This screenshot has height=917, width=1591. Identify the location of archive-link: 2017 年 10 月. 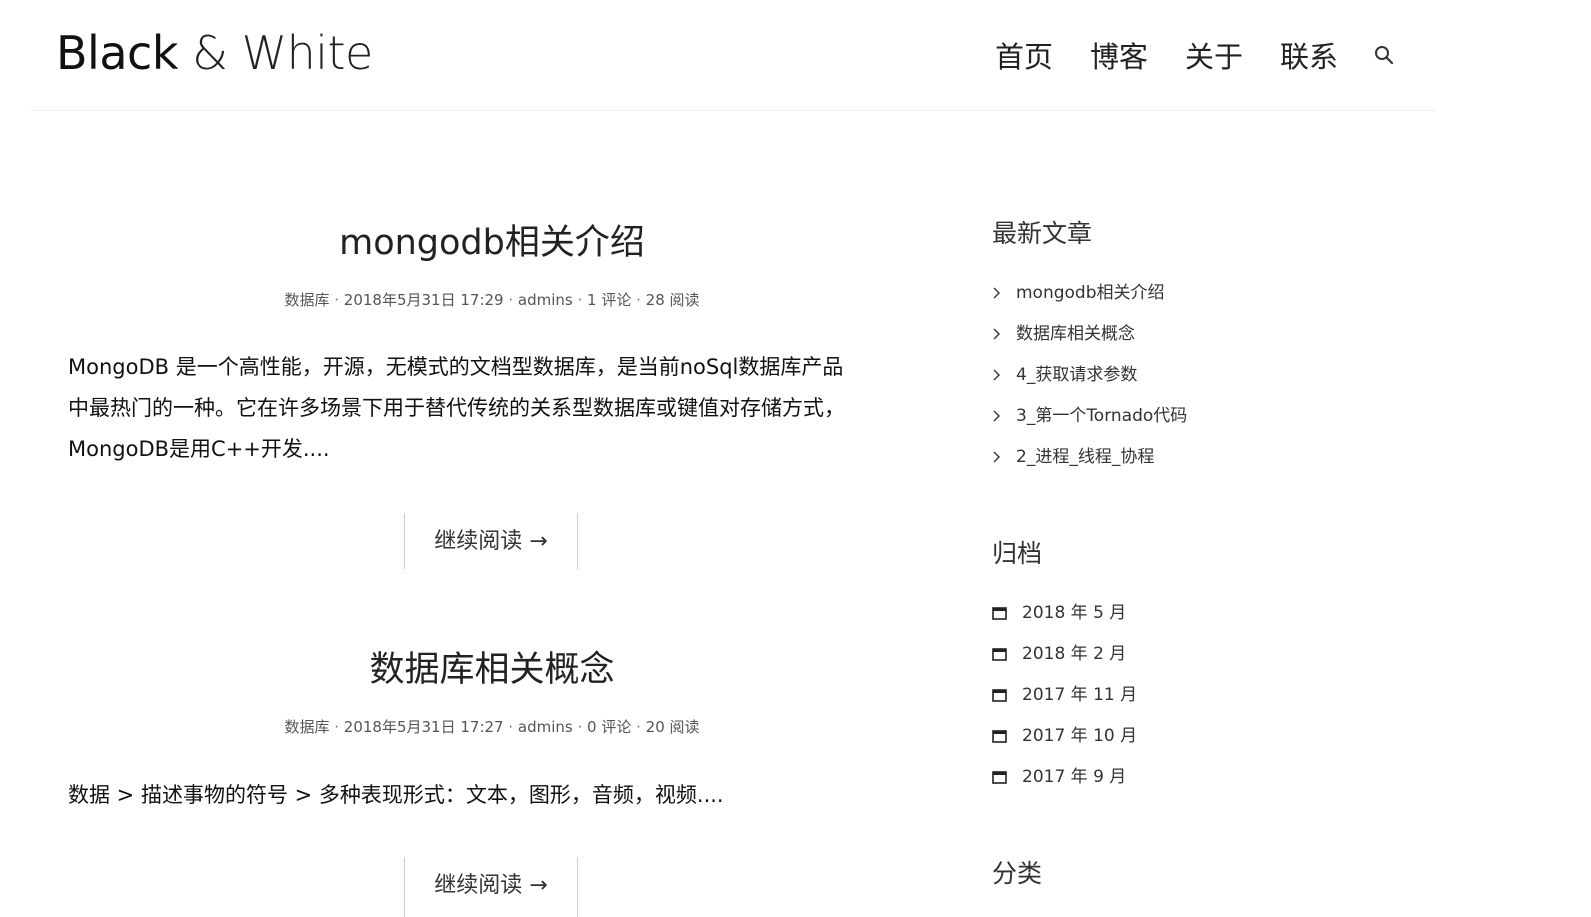
(1064, 733).